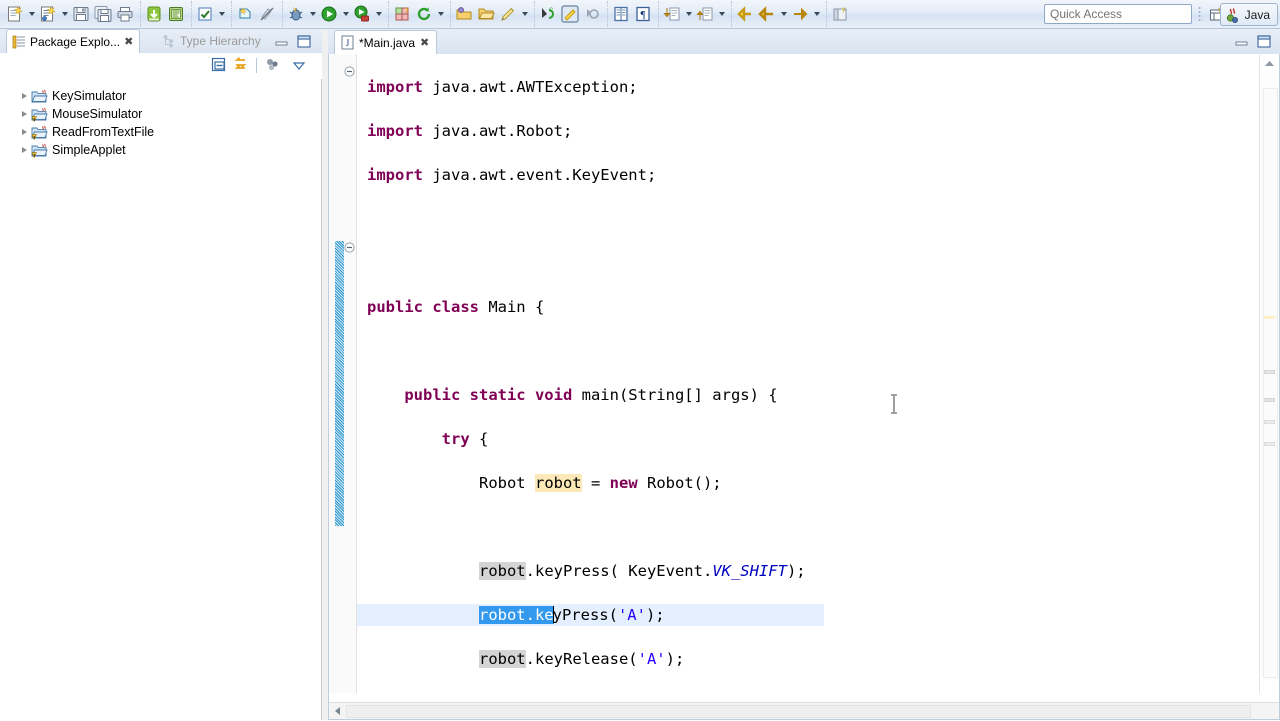 This screenshot has height=721, width=1280. I want to click on view-menu-filter-icon, so click(274, 66).